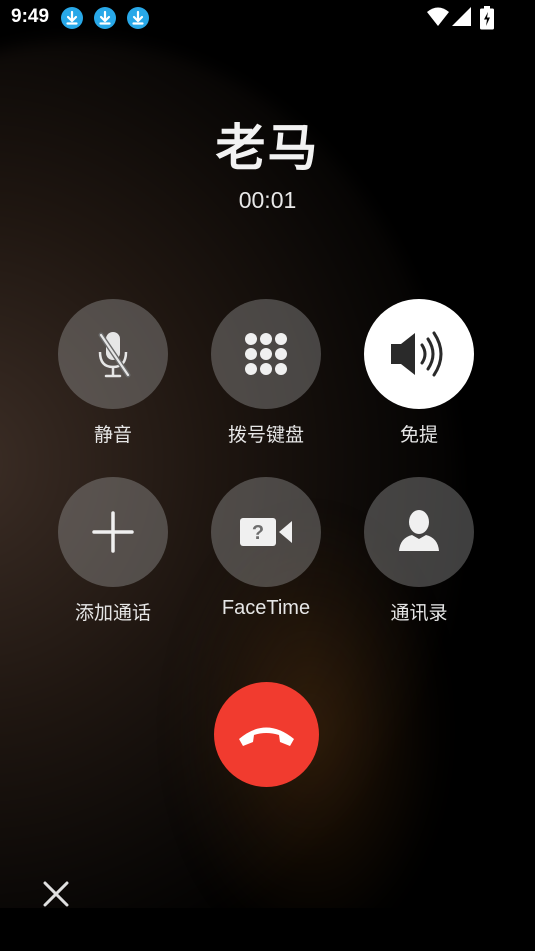  Describe the element at coordinates (487, 20) in the screenshot. I see `battery-charging-icon` at that location.